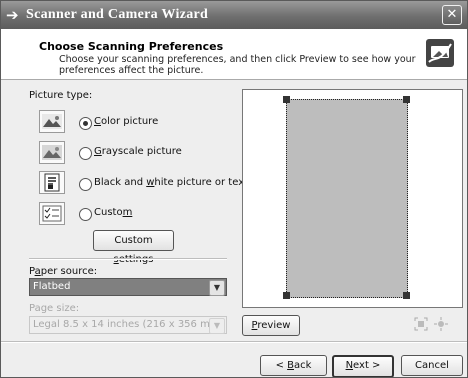 The image size is (468, 378). What do you see at coordinates (131, 46) in the screenshot?
I see `page-title: Choose Scanning Preferences` at bounding box center [131, 46].